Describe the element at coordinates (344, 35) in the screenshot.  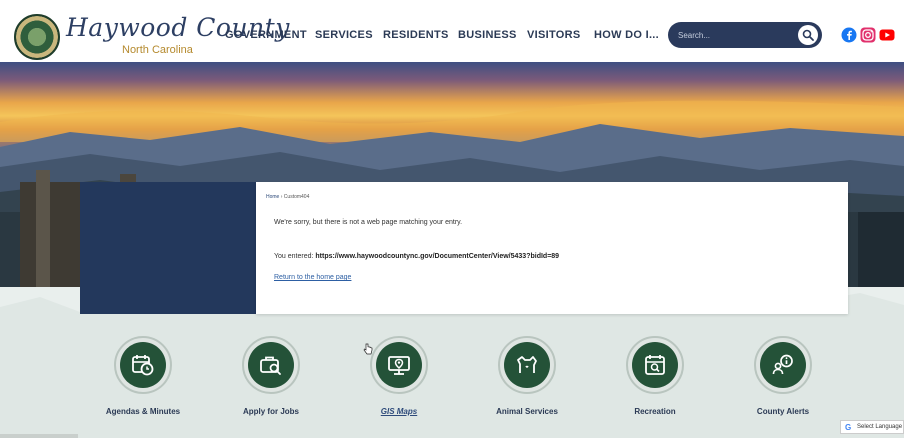
I see `nav-services: SERVICES` at that location.